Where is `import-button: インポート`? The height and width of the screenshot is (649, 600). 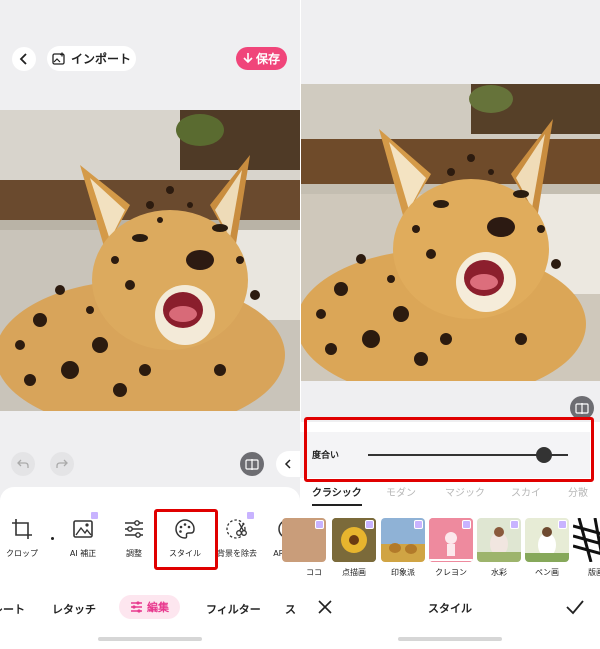
import-button: インポート is located at coordinates (91, 58).